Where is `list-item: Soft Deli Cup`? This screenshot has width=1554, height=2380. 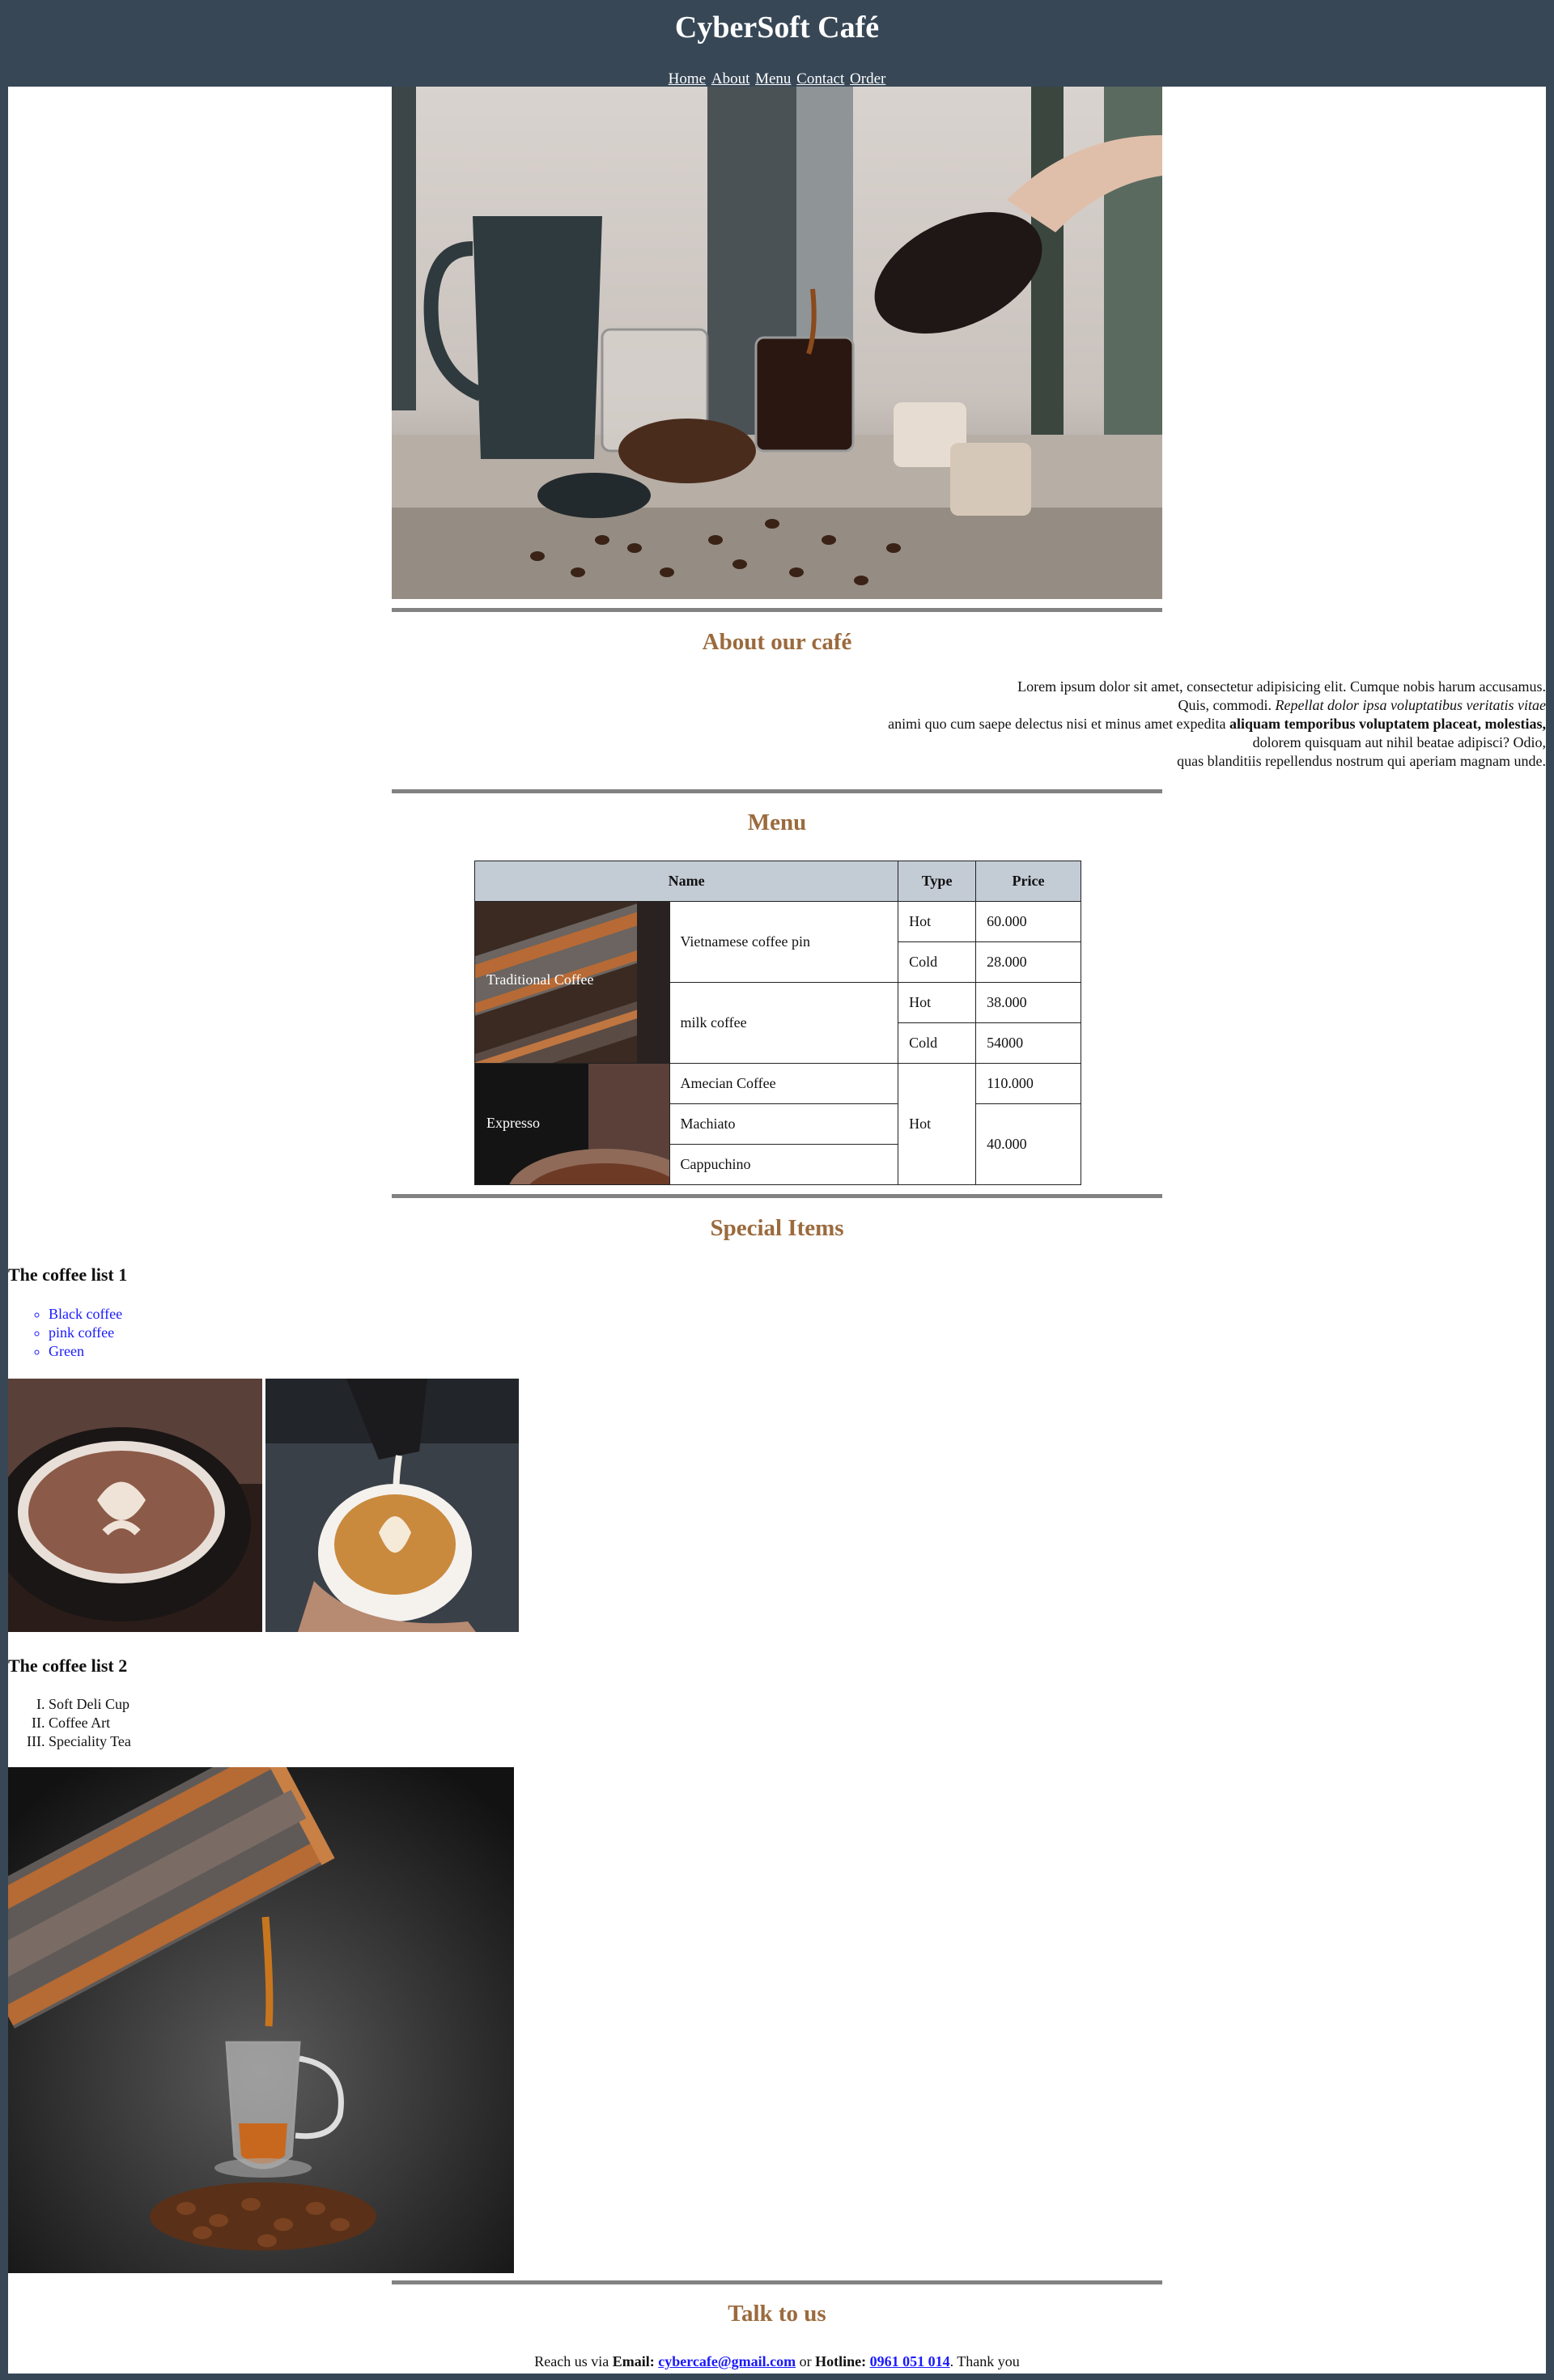
list-item: Soft Deli Cup is located at coordinates (90, 1704).